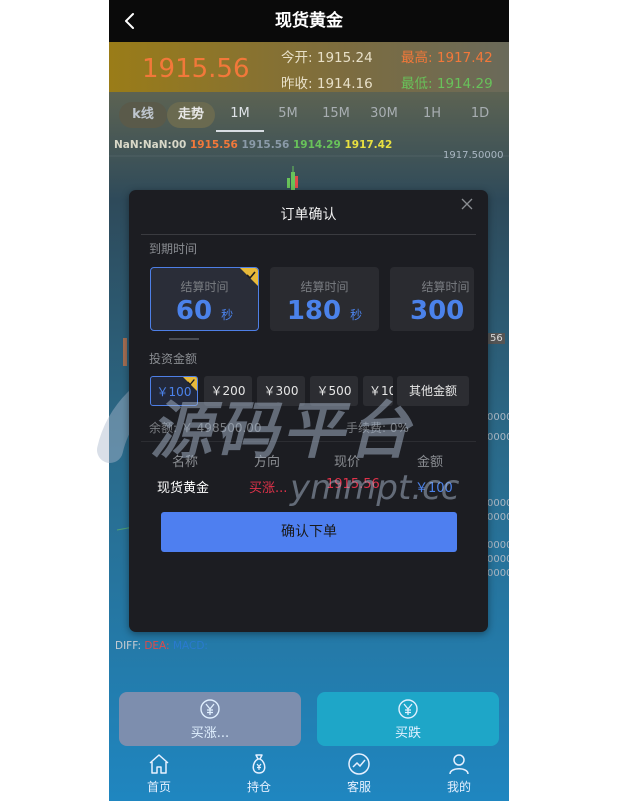 Image resolution: width=619 pixels, height=801 pixels. I want to click on time-value: 60, so click(194, 311).